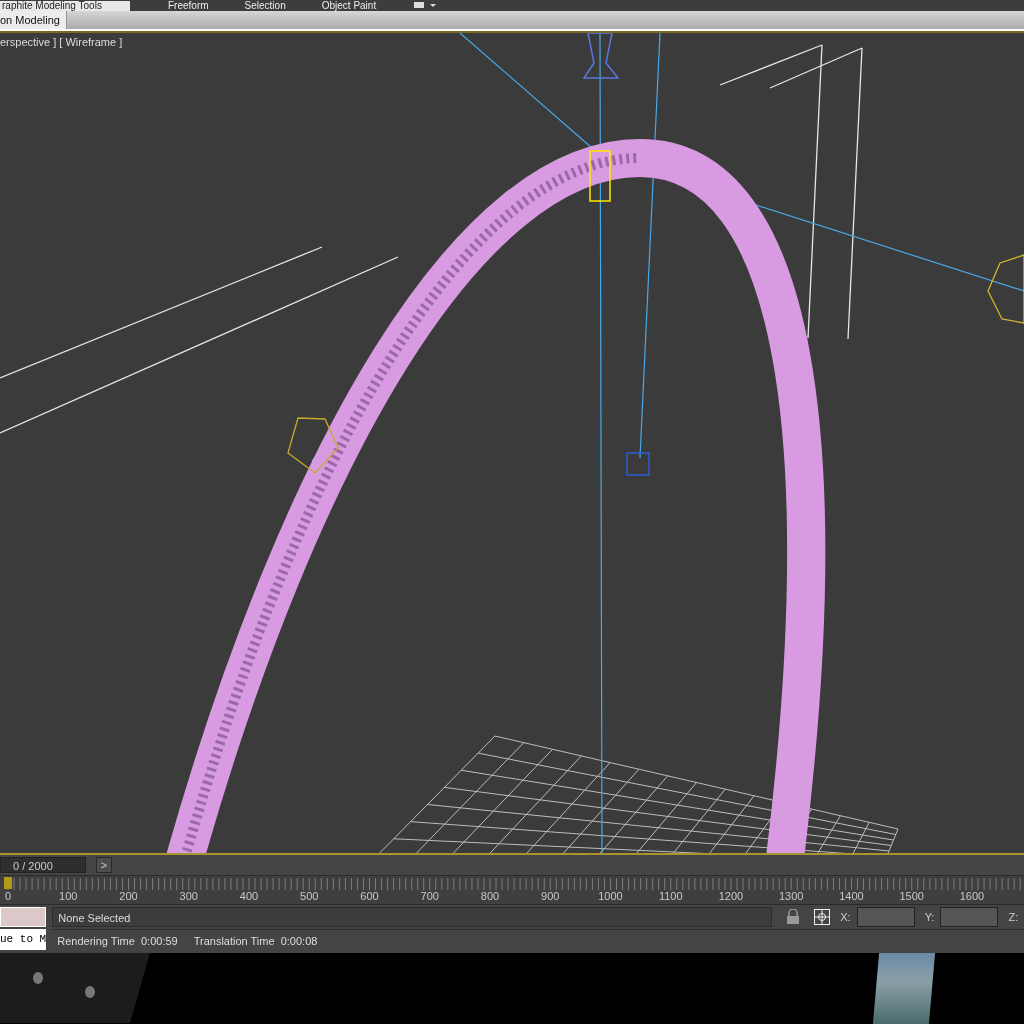 Image resolution: width=1024 pixels, height=1024 pixels. I want to click on frame-label: 200, so click(128, 896).